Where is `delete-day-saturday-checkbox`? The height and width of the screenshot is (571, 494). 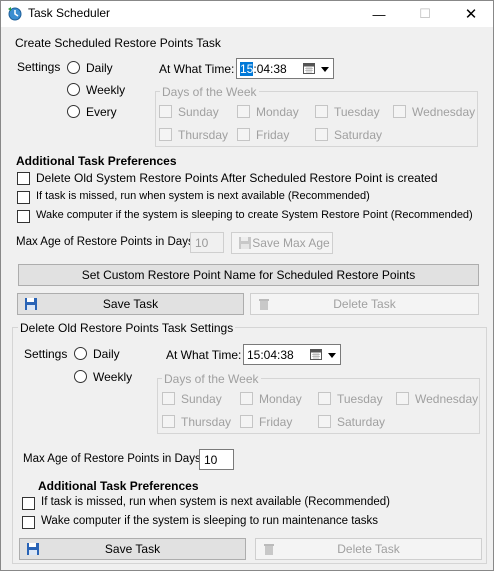 delete-day-saturday-checkbox is located at coordinates (324, 421).